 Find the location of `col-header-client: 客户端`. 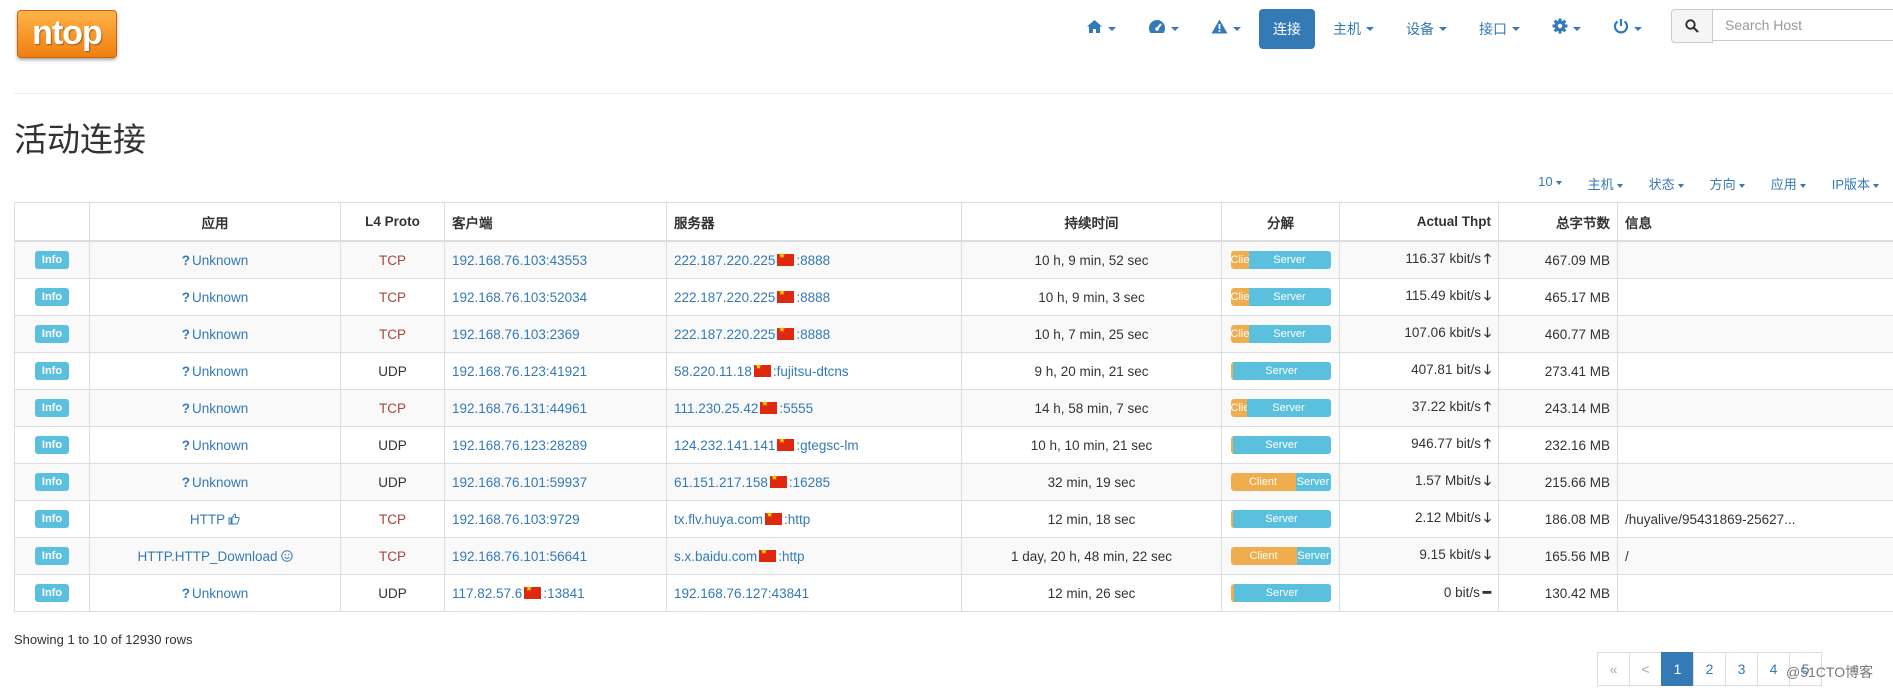

col-header-client: 客户端 is located at coordinates (555, 222).